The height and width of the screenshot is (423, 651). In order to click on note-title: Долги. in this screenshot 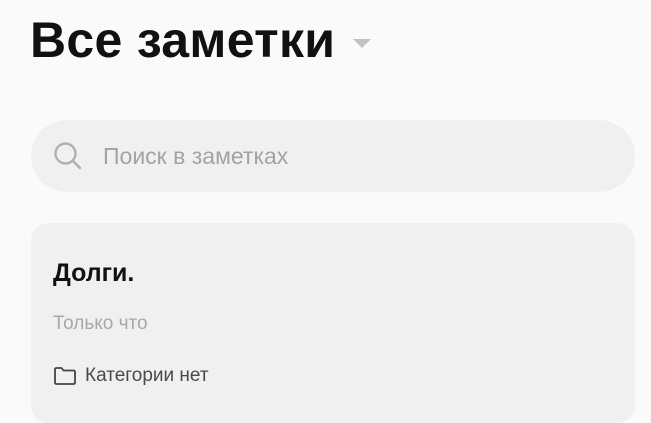, I will do `click(94, 273)`.